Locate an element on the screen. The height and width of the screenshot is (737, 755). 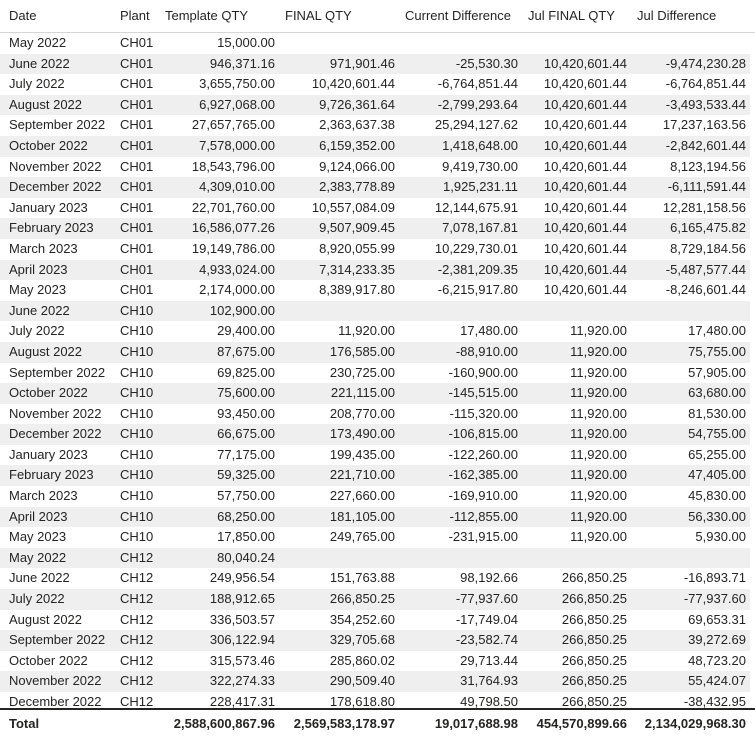
cell-current-difference: -160,900.00 is located at coordinates (483, 372).